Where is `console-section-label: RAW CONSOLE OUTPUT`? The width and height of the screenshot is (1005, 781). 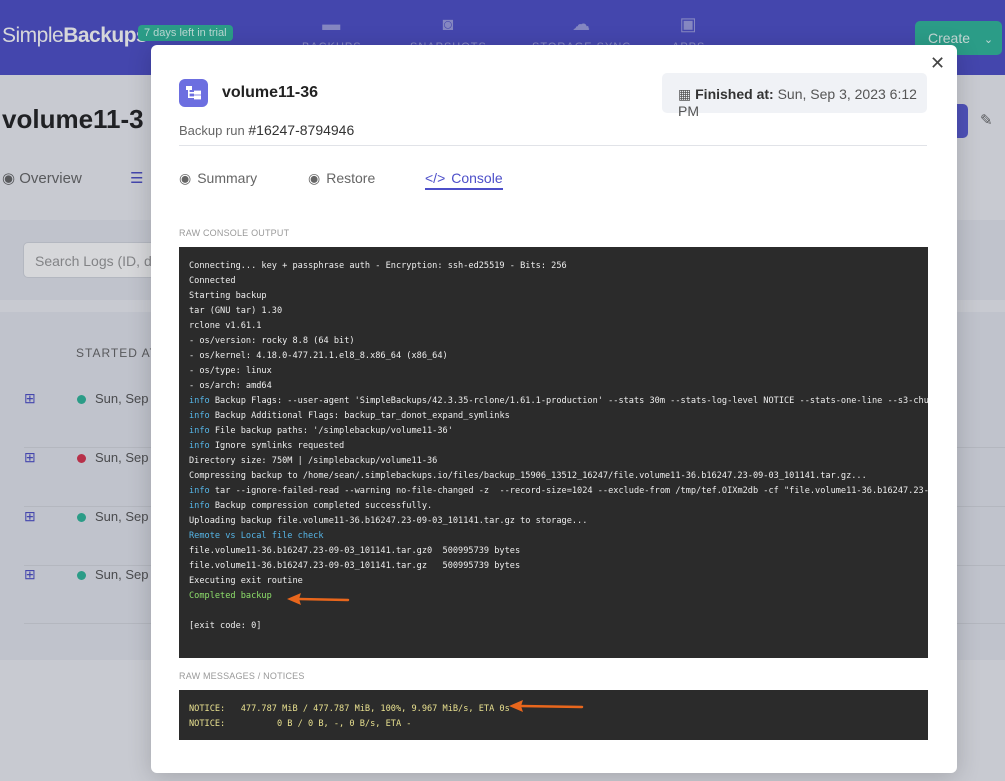 console-section-label: RAW CONSOLE OUTPUT is located at coordinates (234, 233).